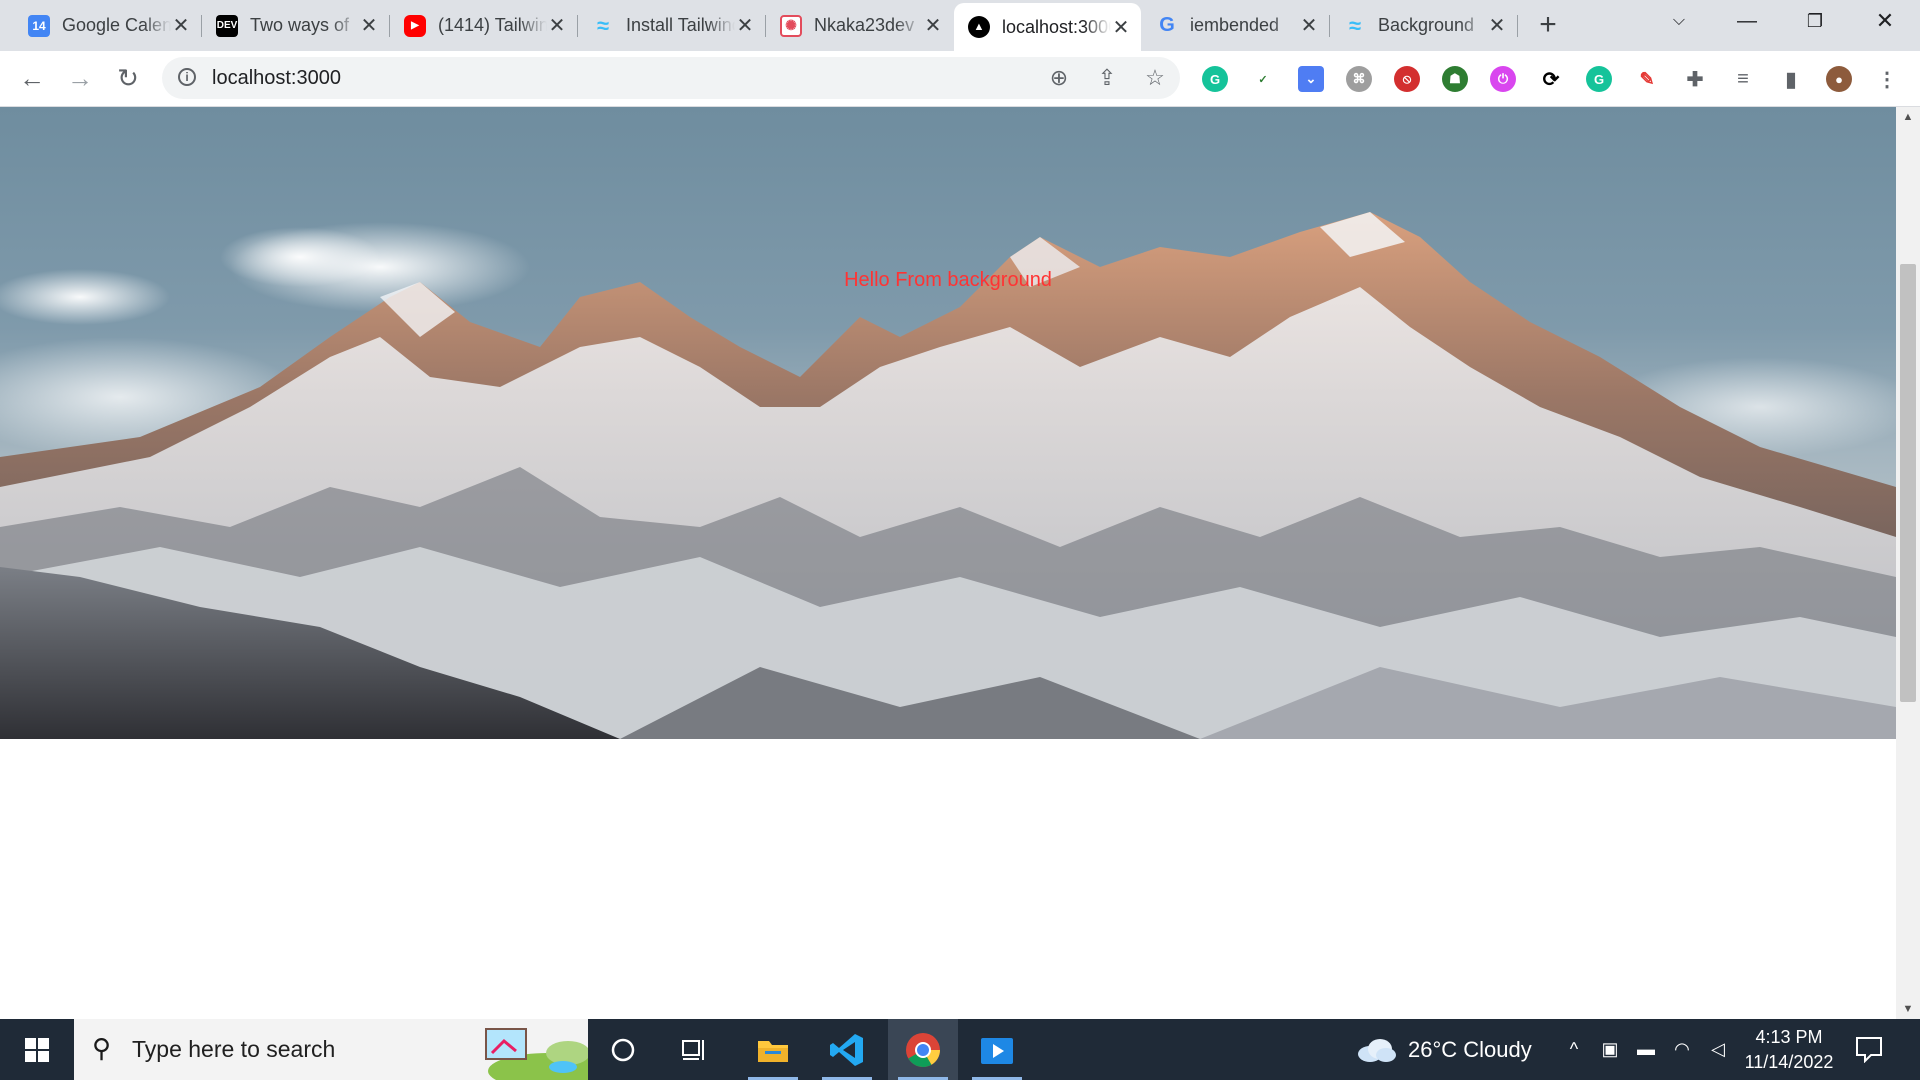  What do you see at coordinates (1599, 79) in the screenshot?
I see `grammarly-go-extension-icon: G` at bounding box center [1599, 79].